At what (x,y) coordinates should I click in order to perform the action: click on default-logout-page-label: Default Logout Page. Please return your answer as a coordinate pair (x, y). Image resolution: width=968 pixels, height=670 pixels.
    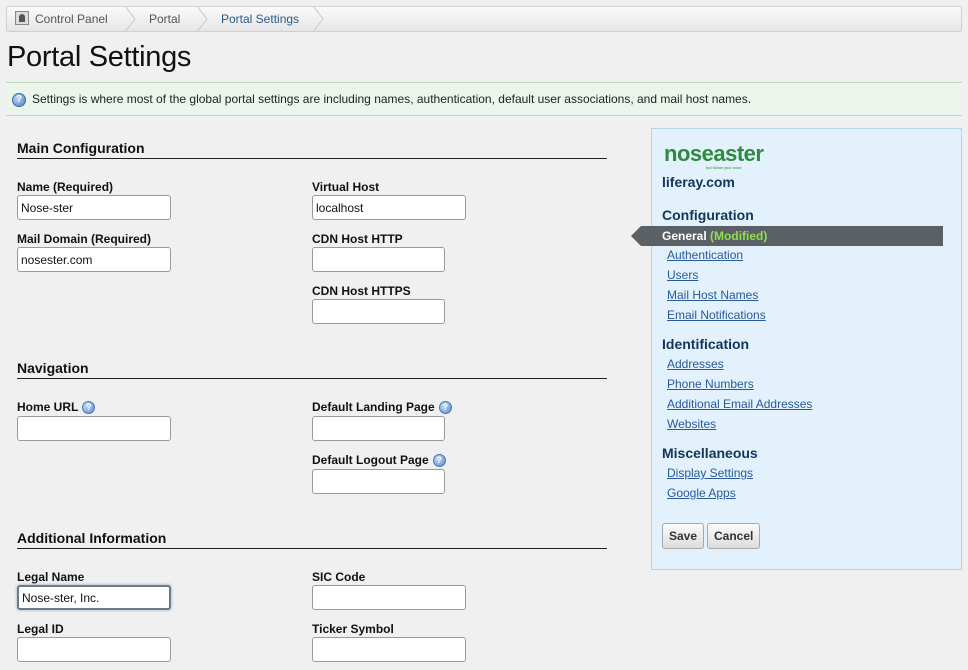
    Looking at the image, I should click on (370, 460).